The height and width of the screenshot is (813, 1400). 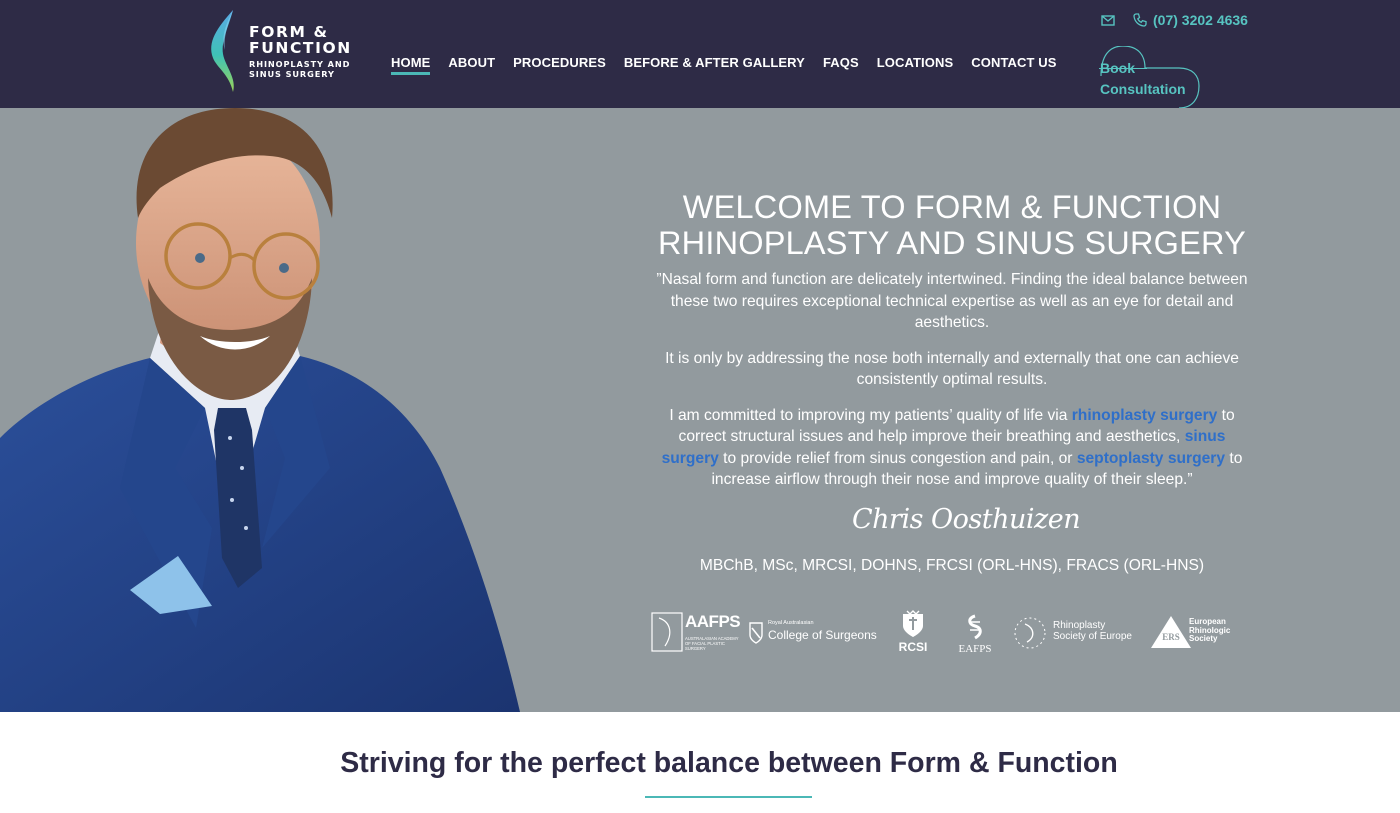 I want to click on nav-home: HOME, so click(x=411, y=66).